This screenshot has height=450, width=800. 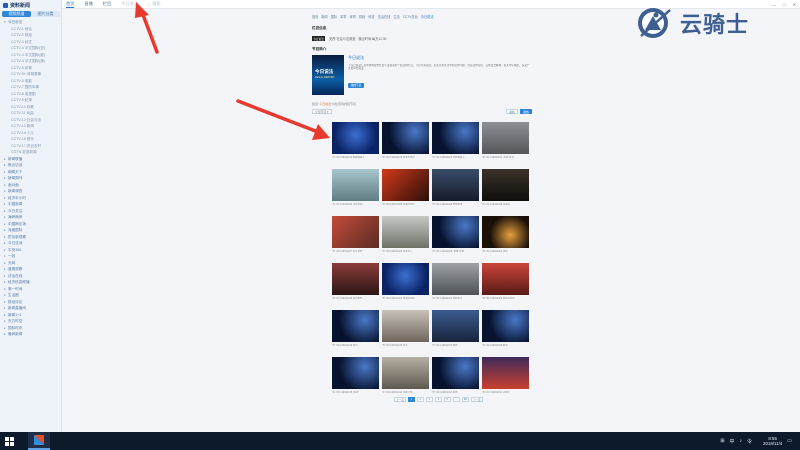 What do you see at coordinates (784, 4) in the screenshot?
I see `maximize-icon: □` at bounding box center [784, 4].